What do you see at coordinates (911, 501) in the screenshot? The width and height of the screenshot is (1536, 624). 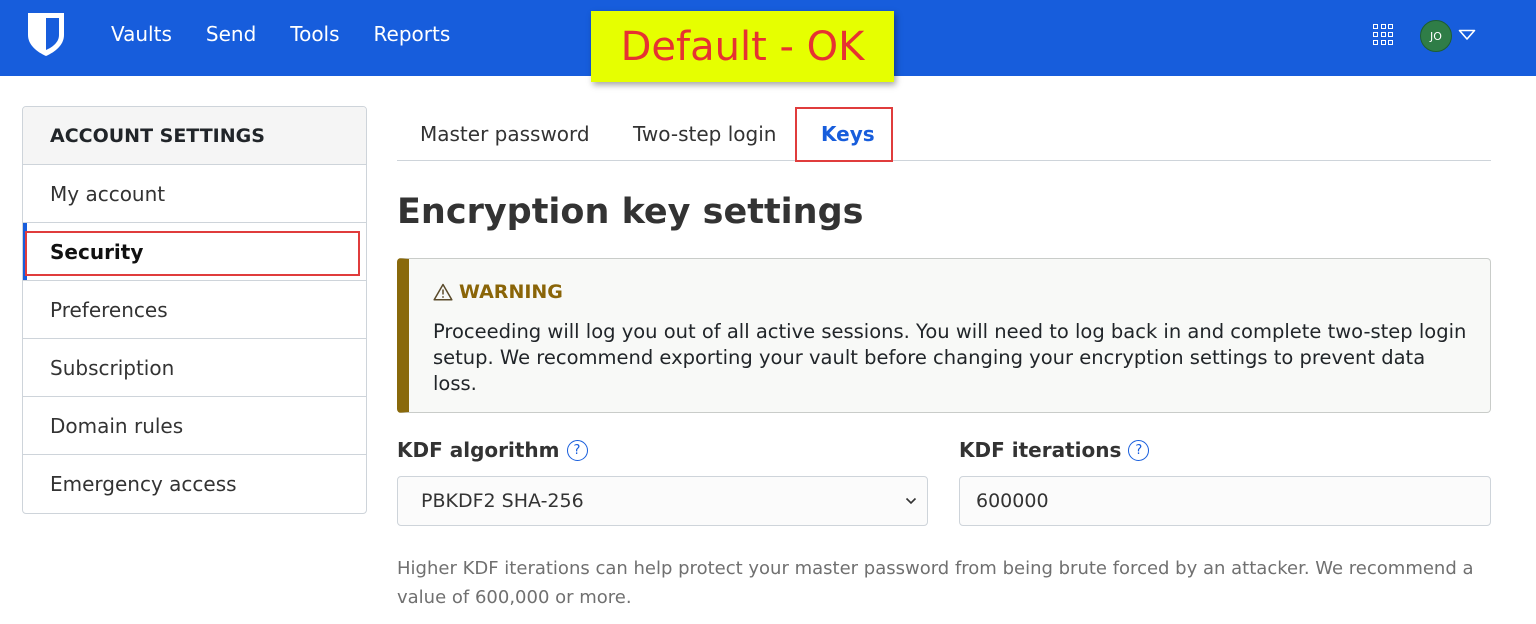 I see `chevron-down-icon` at bounding box center [911, 501].